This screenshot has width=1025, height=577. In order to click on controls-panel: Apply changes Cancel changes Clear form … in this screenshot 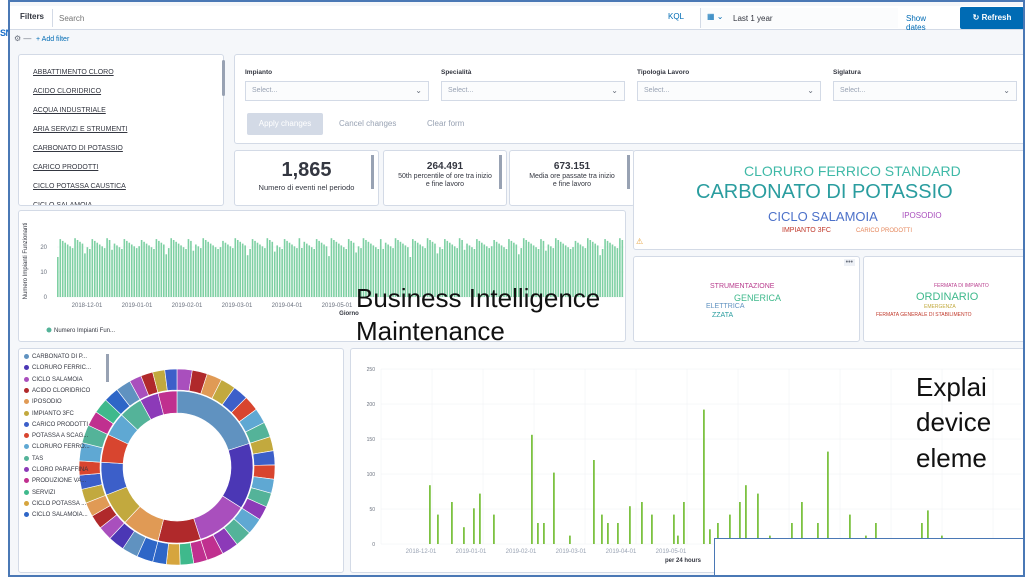, I will do `click(628, 99)`.